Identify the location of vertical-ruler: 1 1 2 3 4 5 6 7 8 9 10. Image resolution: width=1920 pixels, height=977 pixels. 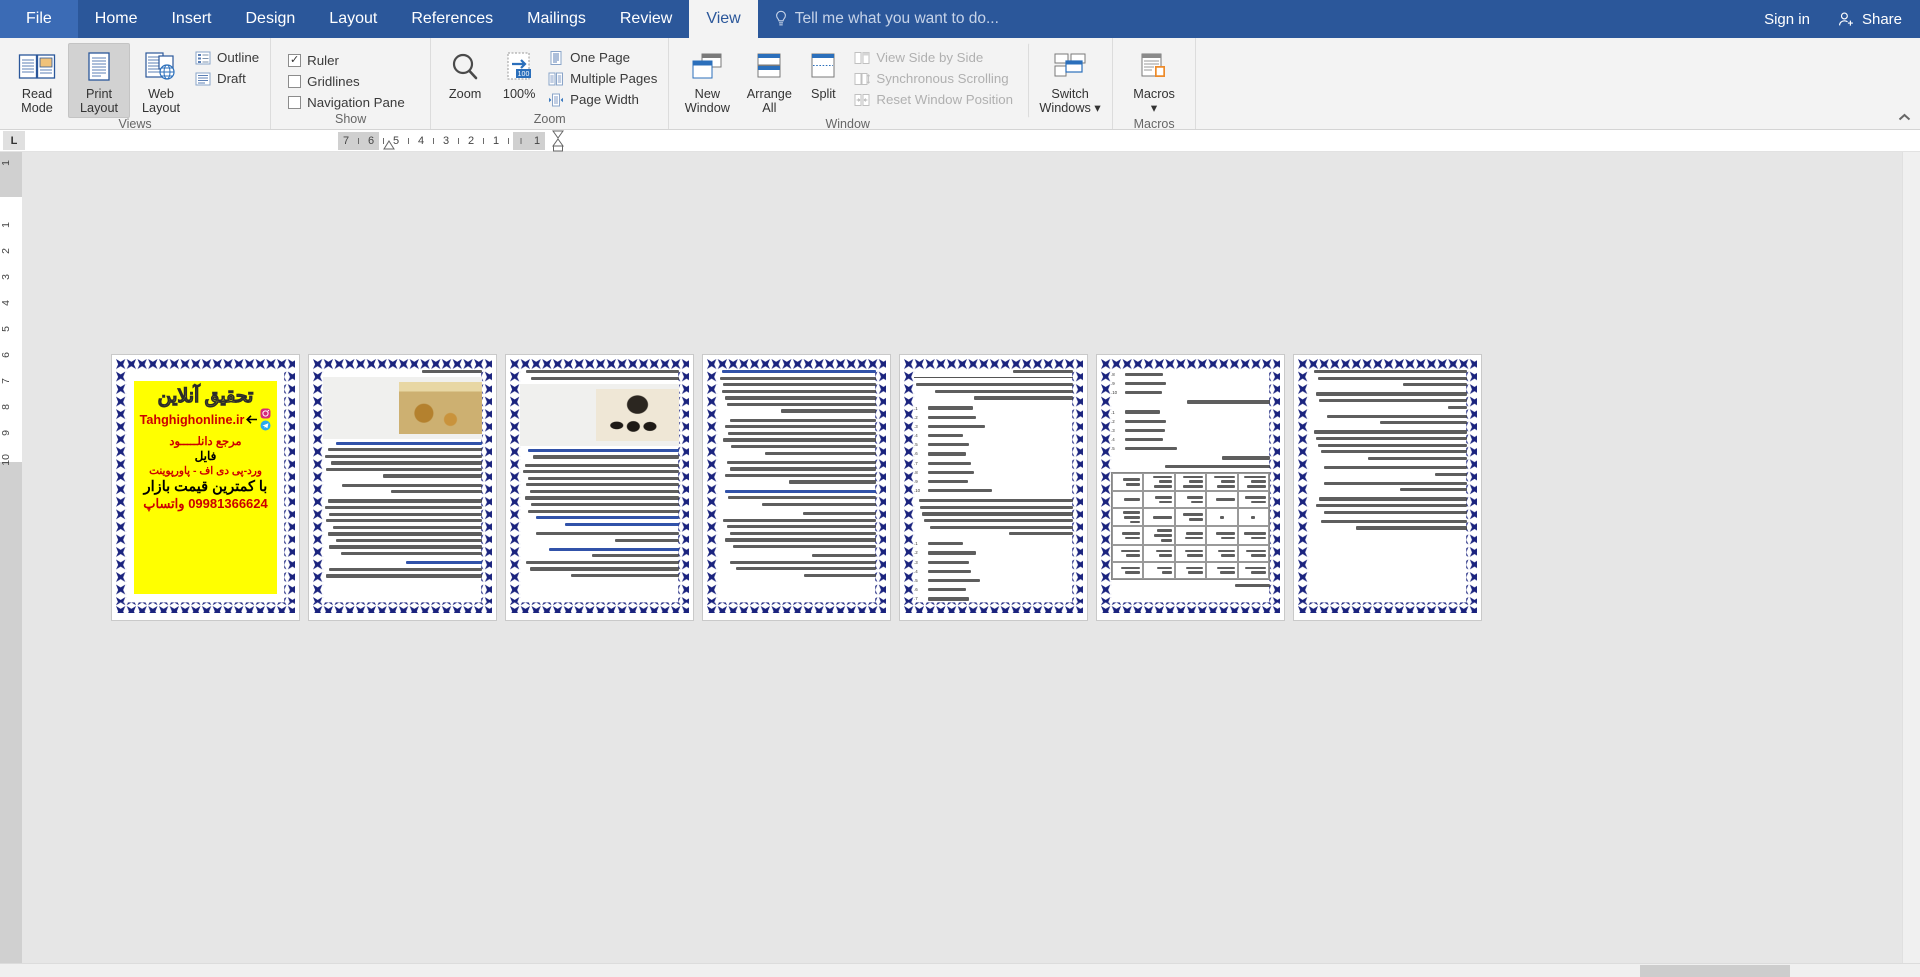
(11, 564).